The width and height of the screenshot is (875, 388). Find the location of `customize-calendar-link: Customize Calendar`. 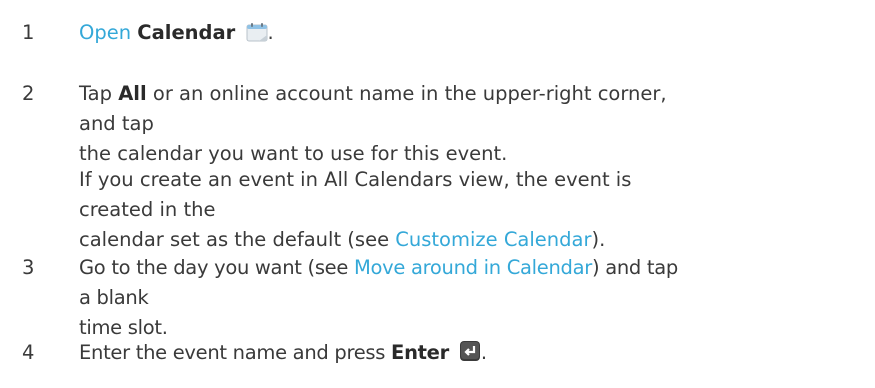

customize-calendar-link: Customize Calendar is located at coordinates (493, 239).